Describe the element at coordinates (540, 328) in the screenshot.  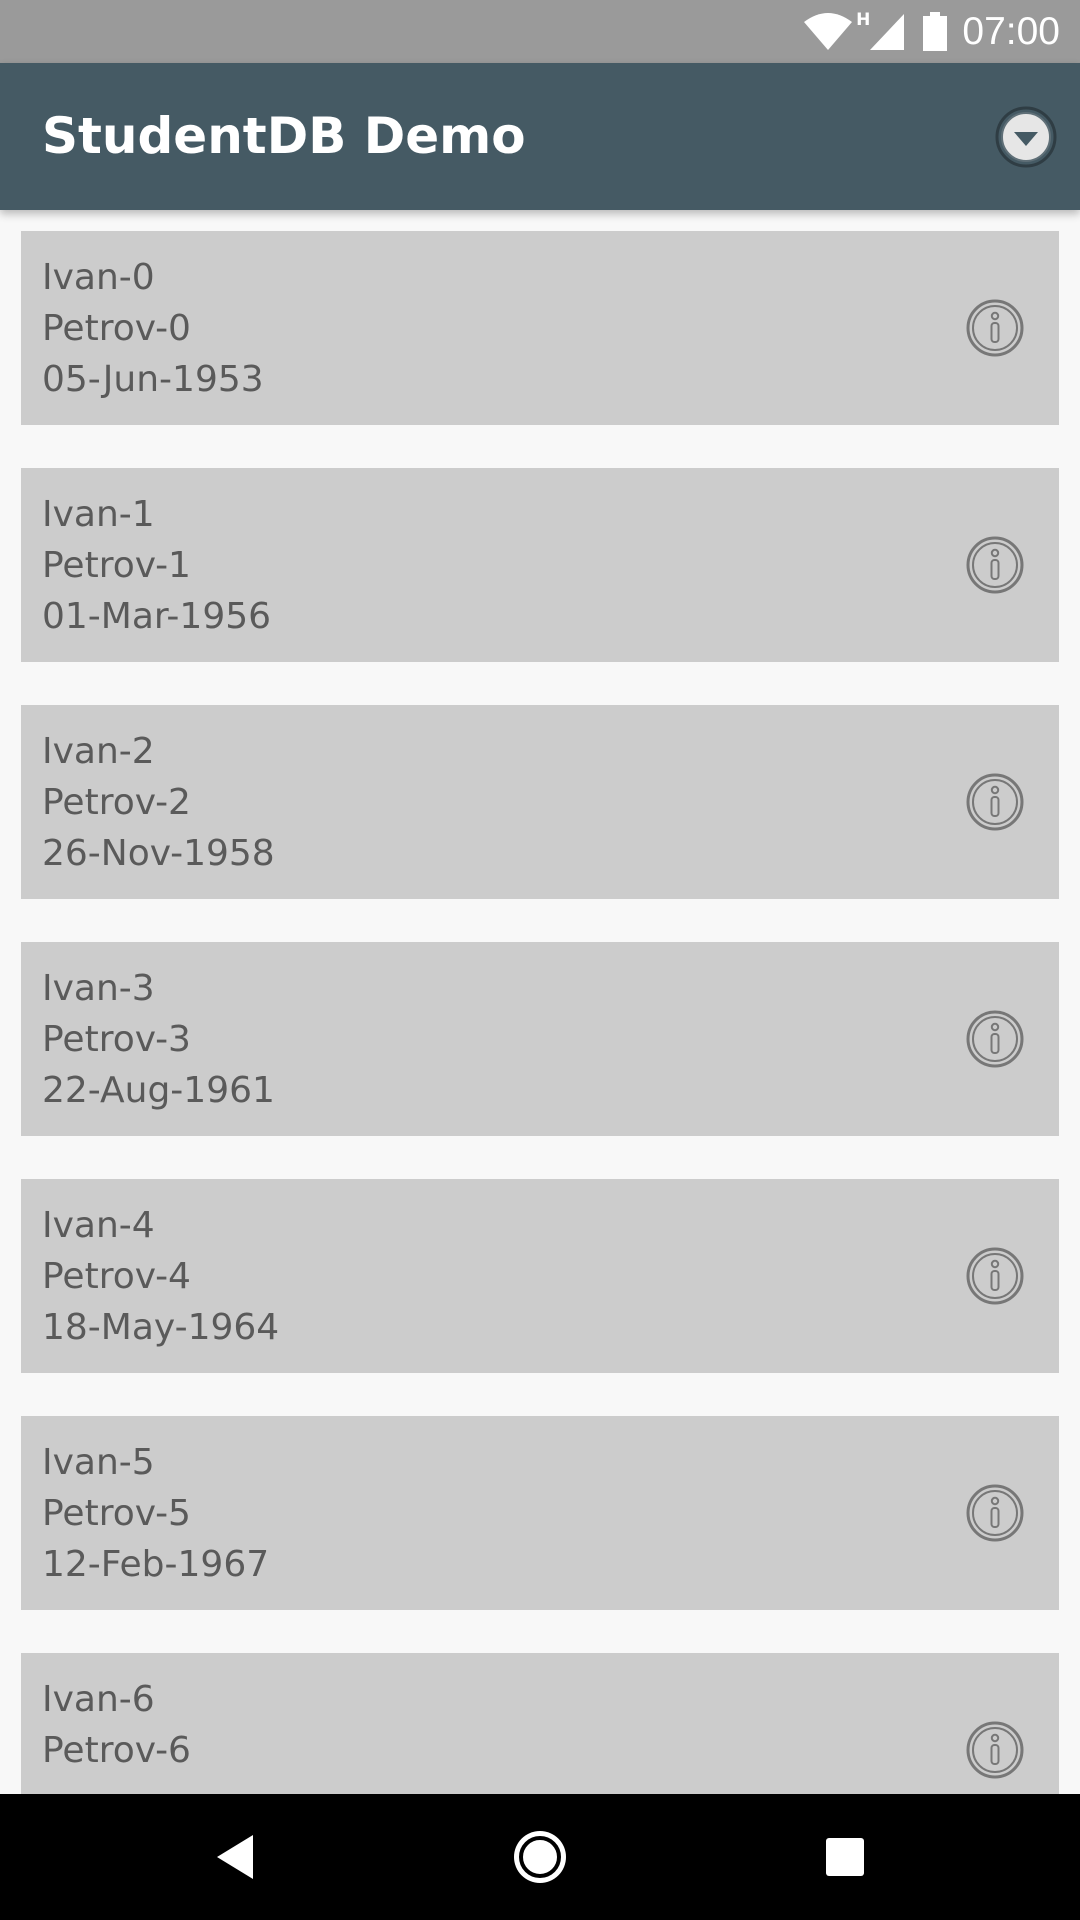
I see `student-card: Ivan-0 Petrov-0 05-Jun-1953` at that location.